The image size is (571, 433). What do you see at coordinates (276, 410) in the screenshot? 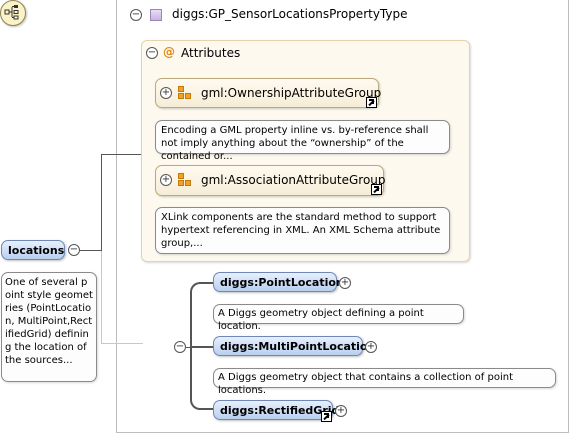
I see `element-rectified-grid: diggs:RectifiedGrid` at bounding box center [276, 410].